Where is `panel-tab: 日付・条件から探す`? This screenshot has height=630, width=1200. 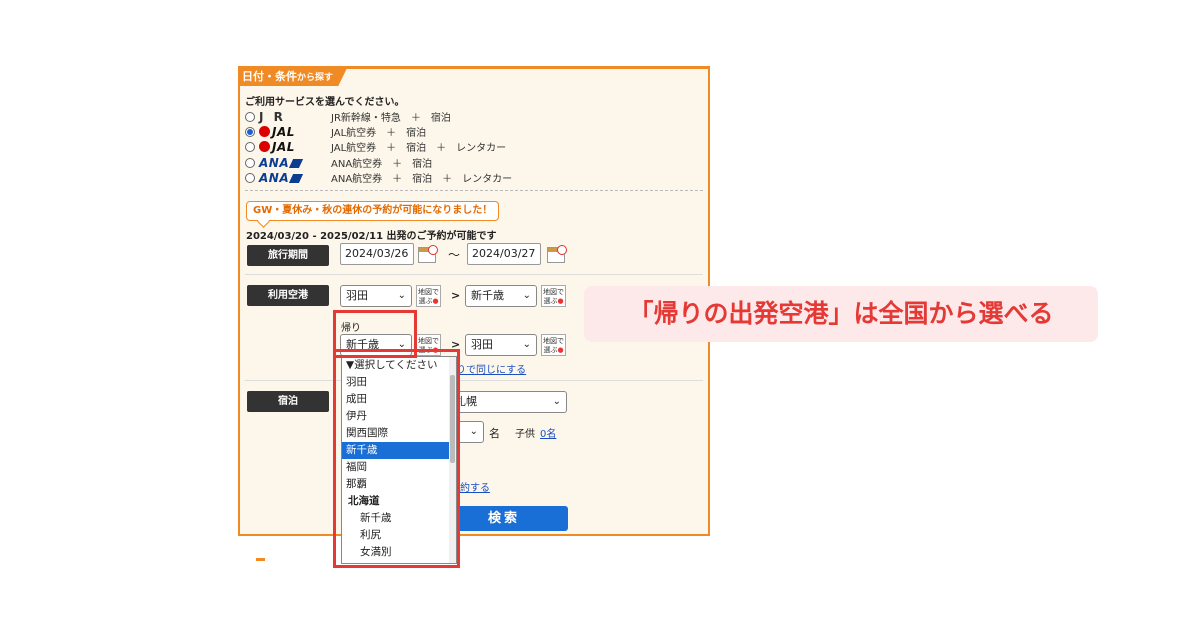 panel-tab: 日付・条件から探す is located at coordinates (294, 77).